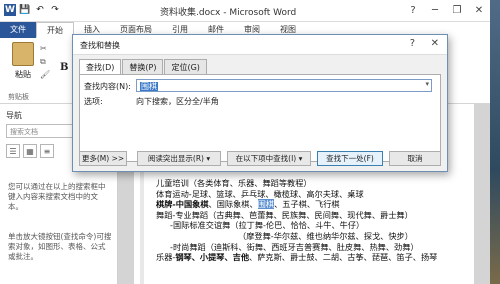  I want to click on doc-line: 棋牌-中国象棋、国际象棋、围棋、五子棋、飞行棋, so click(248, 204).